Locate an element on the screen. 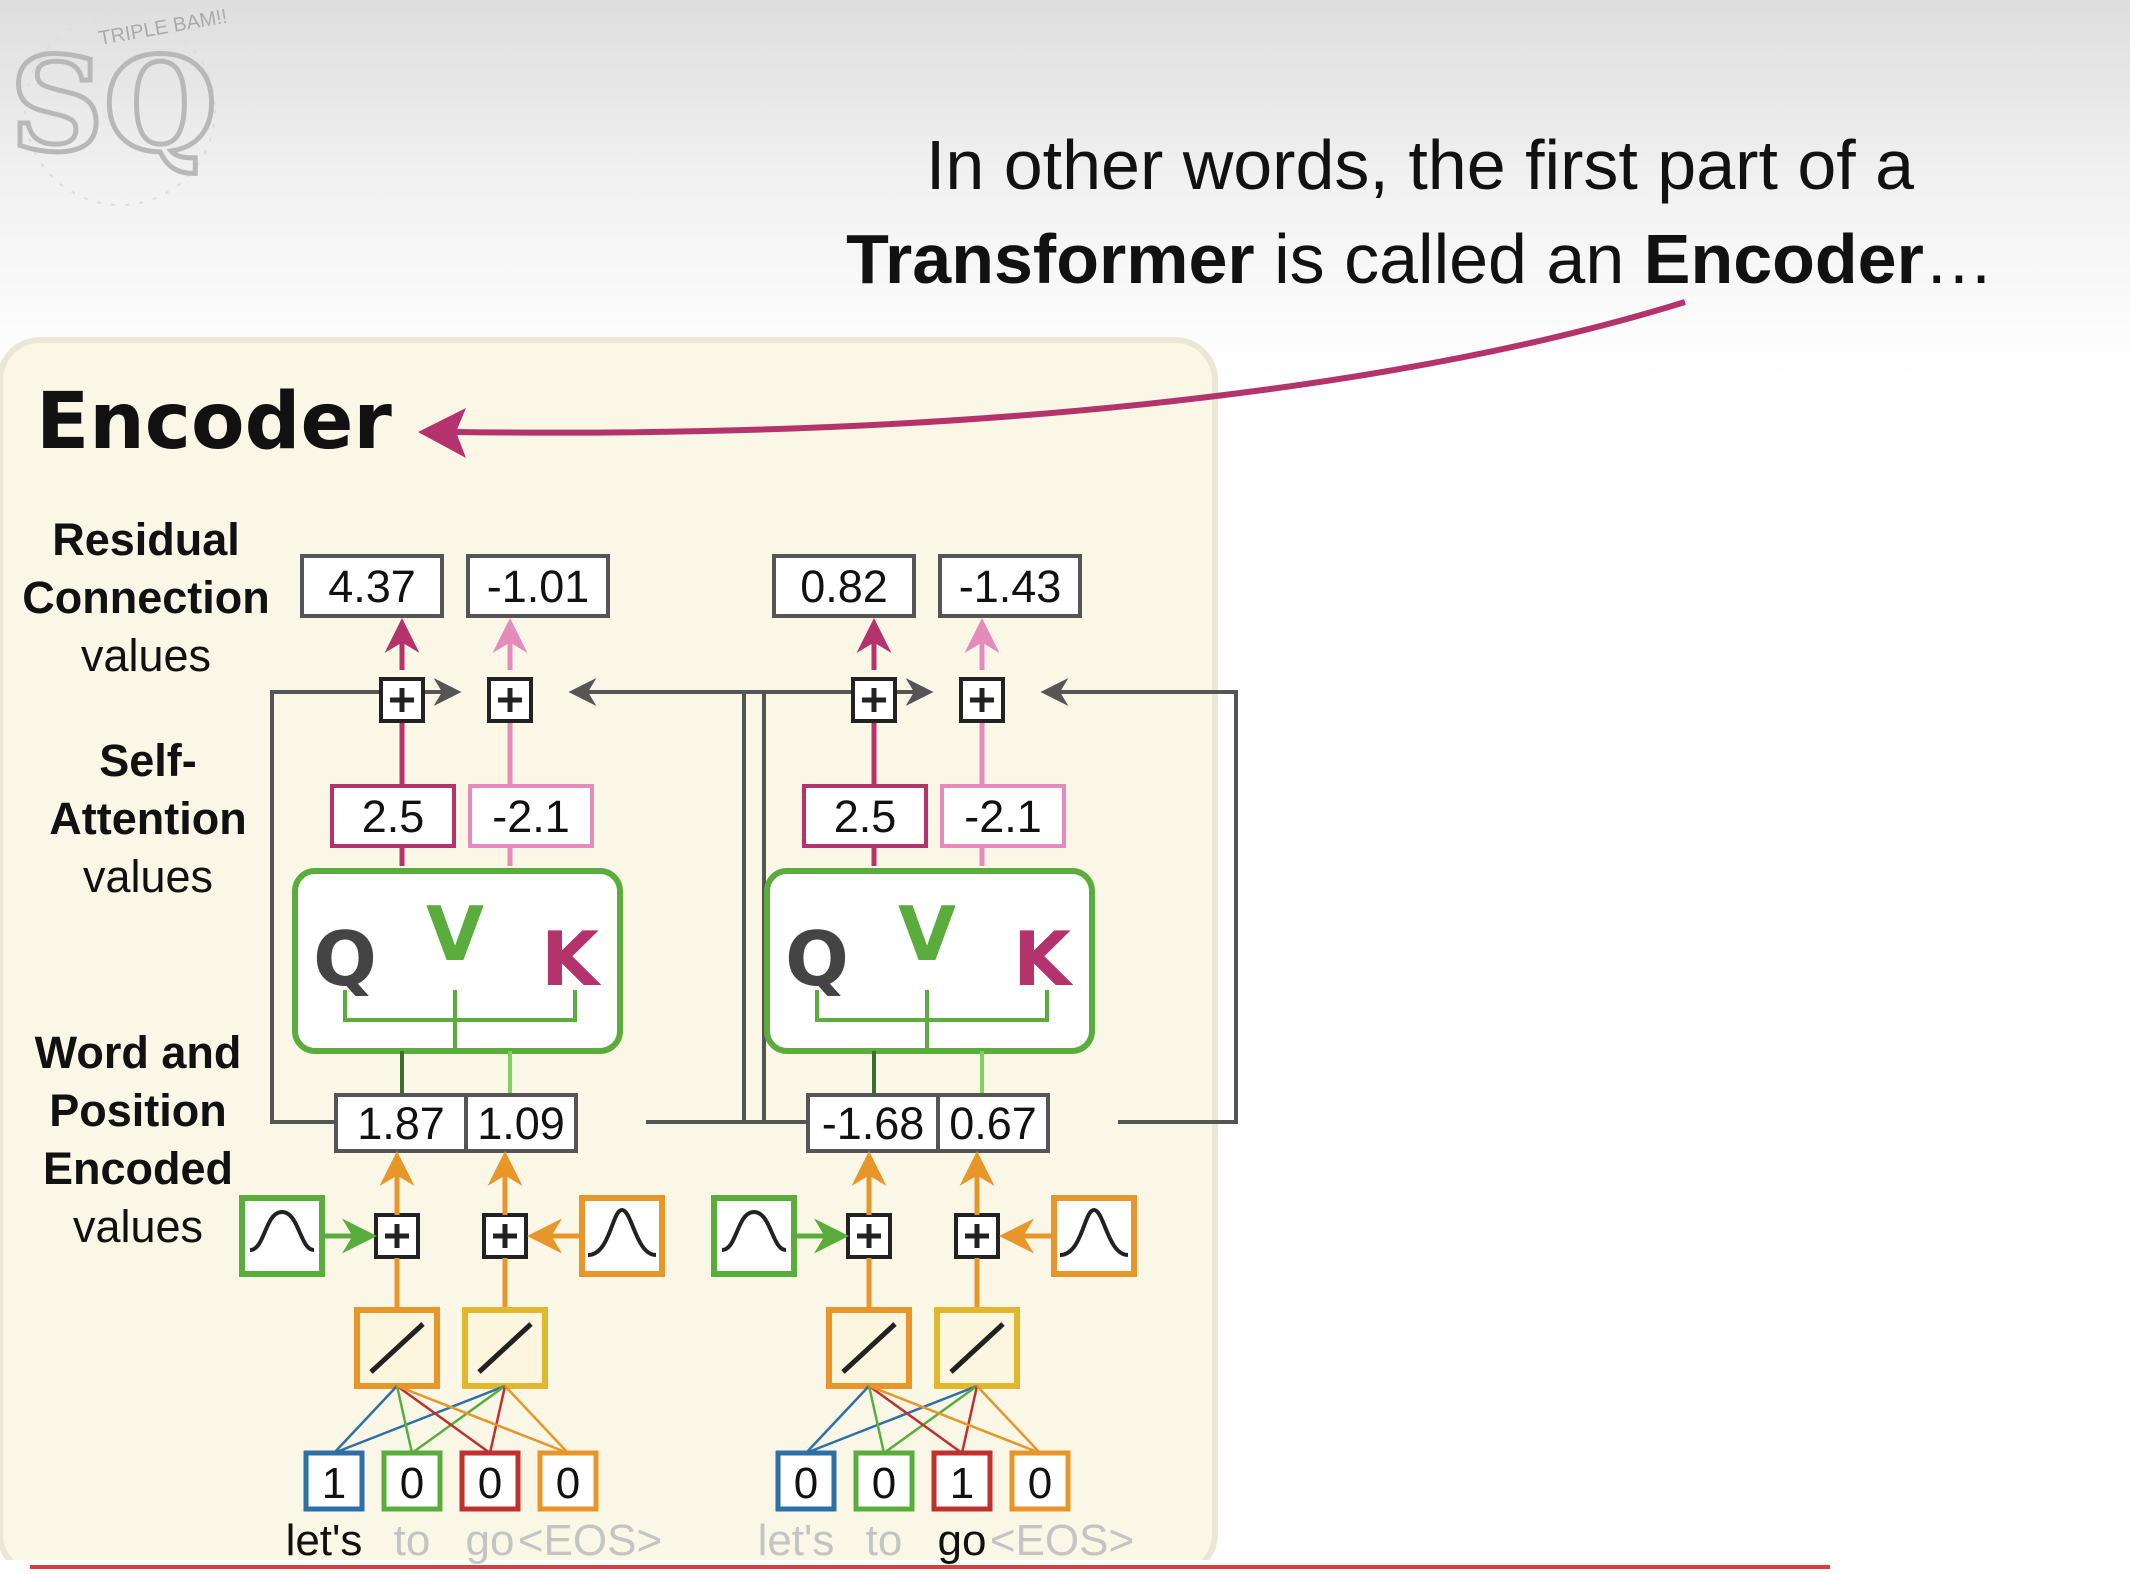 This screenshot has width=2130, height=1574. attention-label-2: Attention is located at coordinates (147, 818).